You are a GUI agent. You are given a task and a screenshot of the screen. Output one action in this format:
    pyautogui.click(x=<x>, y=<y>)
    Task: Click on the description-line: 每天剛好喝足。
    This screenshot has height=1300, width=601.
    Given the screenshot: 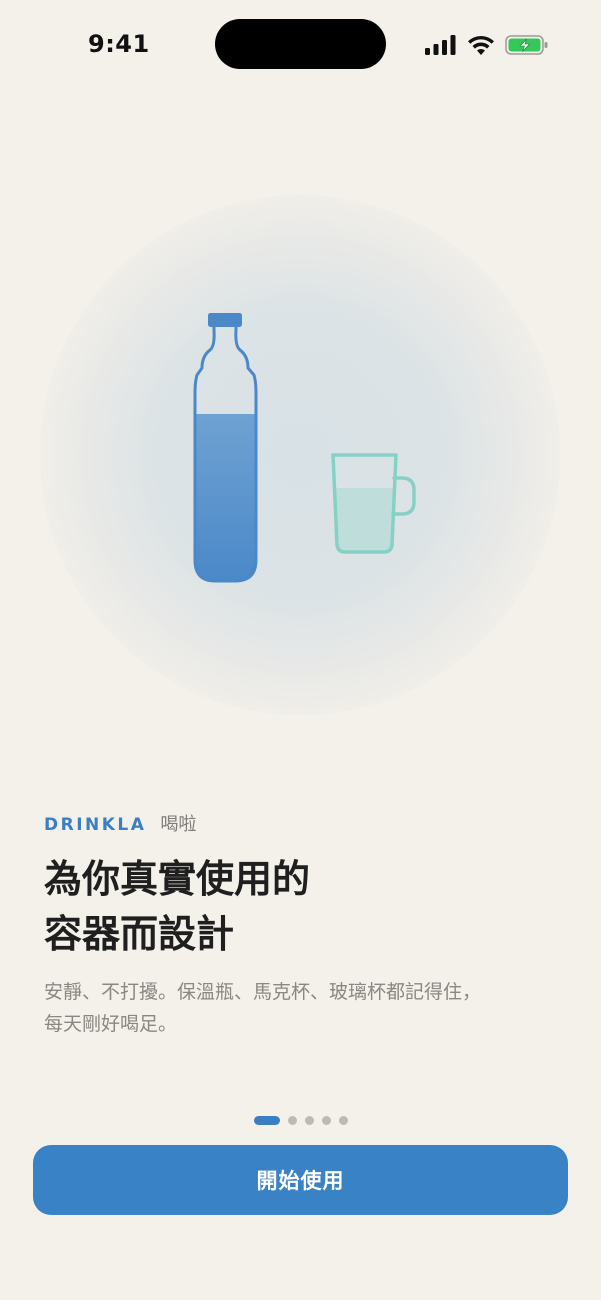 What is the action you would take?
    pyautogui.click(x=111, y=1024)
    